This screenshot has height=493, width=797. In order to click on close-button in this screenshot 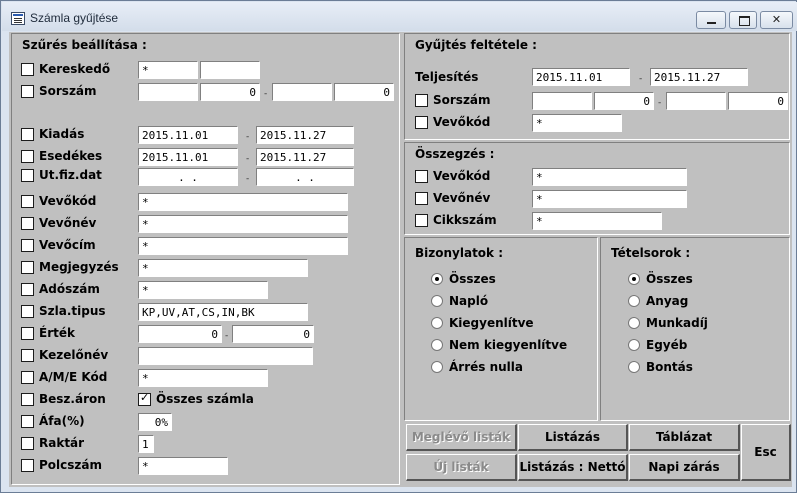, I will do `click(776, 20)`.